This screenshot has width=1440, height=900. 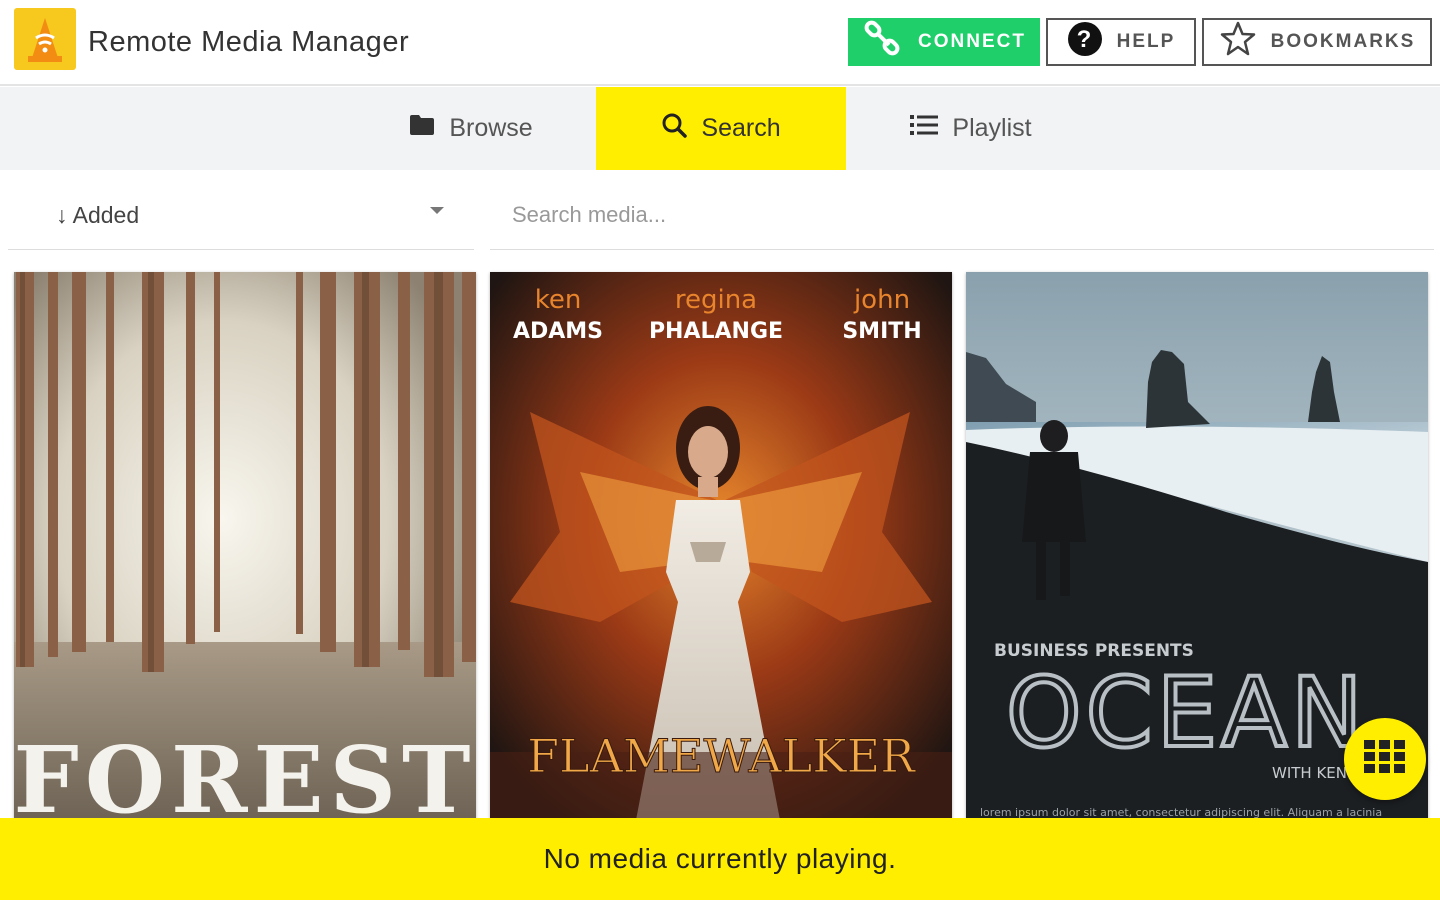 I want to click on folder-icon, so click(x=422, y=128).